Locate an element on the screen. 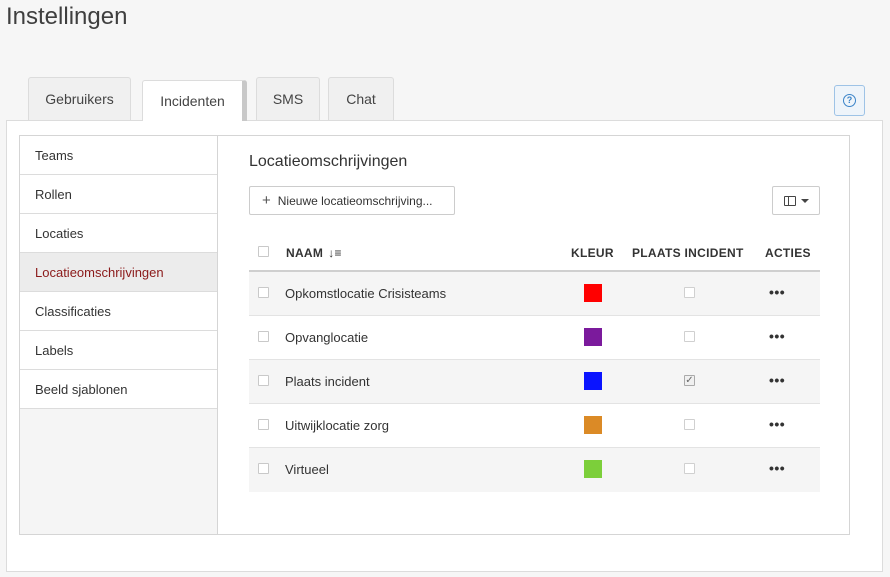 Image resolution: width=890 pixels, height=577 pixels. help-button: ? is located at coordinates (849, 100).